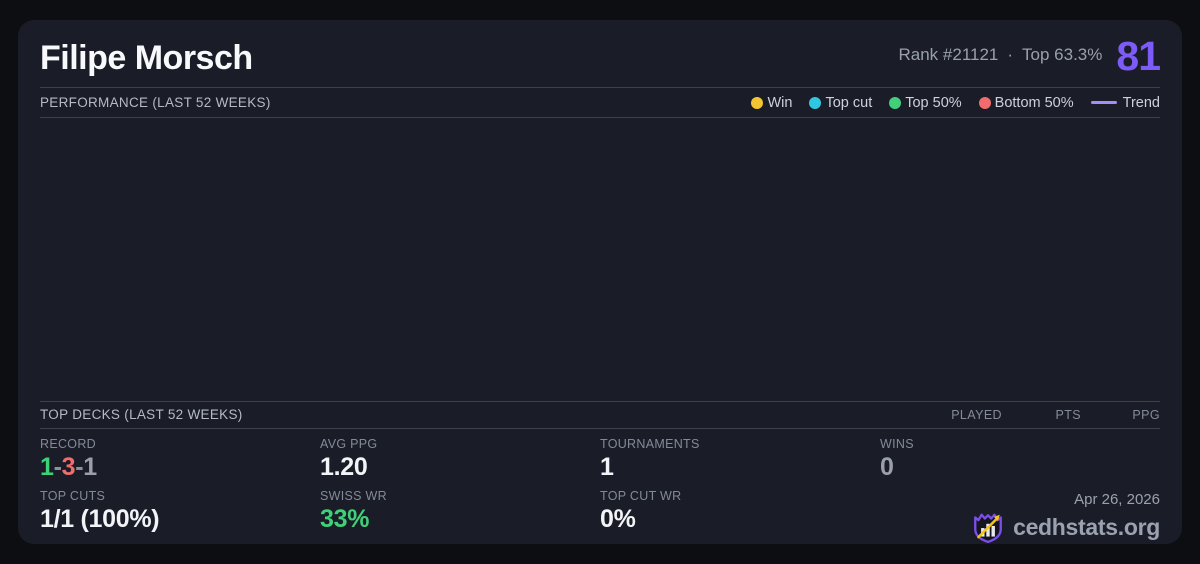 Image resolution: width=1200 pixels, height=564 pixels. Describe the element at coordinates (641, 496) in the screenshot. I see `stat-top-cut-wr-label: TOP CUT WR` at that location.